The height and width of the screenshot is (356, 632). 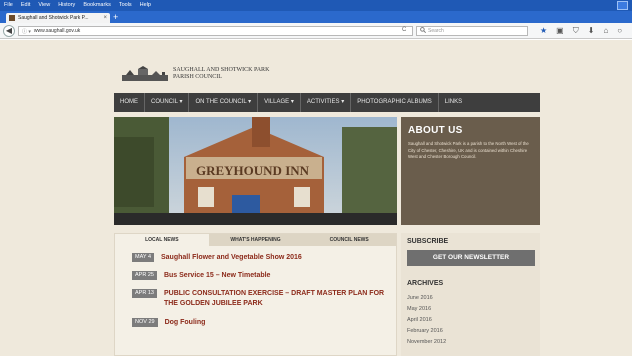 What do you see at coordinates (576, 31) in the screenshot?
I see `shield-icon: ⛉` at bounding box center [576, 31].